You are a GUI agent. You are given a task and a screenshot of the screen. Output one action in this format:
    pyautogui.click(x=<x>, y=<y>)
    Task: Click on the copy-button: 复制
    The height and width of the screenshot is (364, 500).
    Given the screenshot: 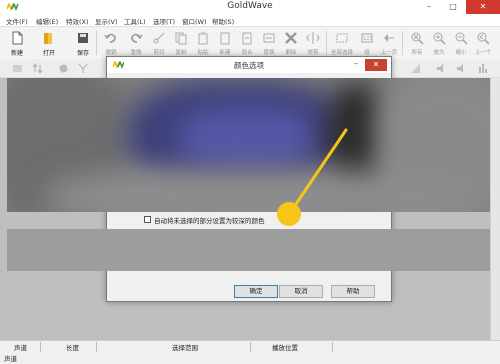 What is the action you would take?
    pyautogui.click(x=181, y=43)
    